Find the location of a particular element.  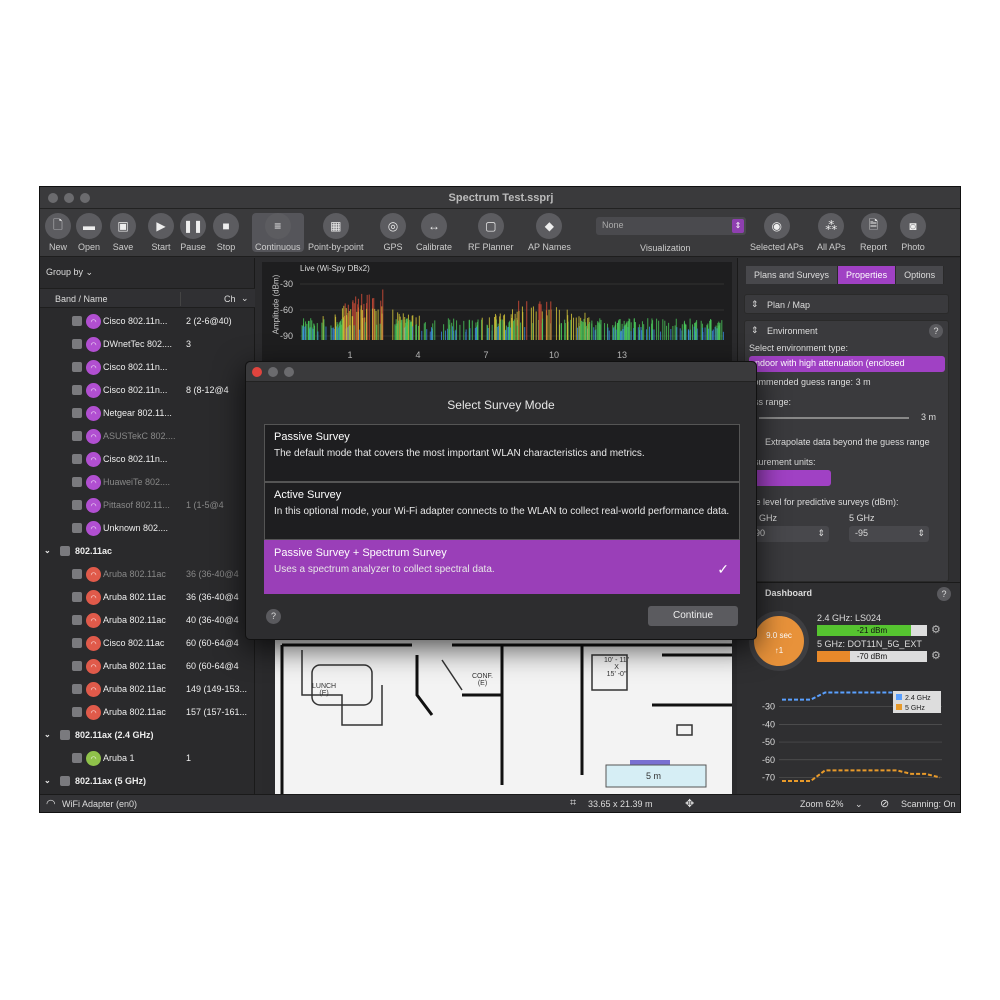

zoom-label: Zoom 62% is located at coordinates (822, 804).